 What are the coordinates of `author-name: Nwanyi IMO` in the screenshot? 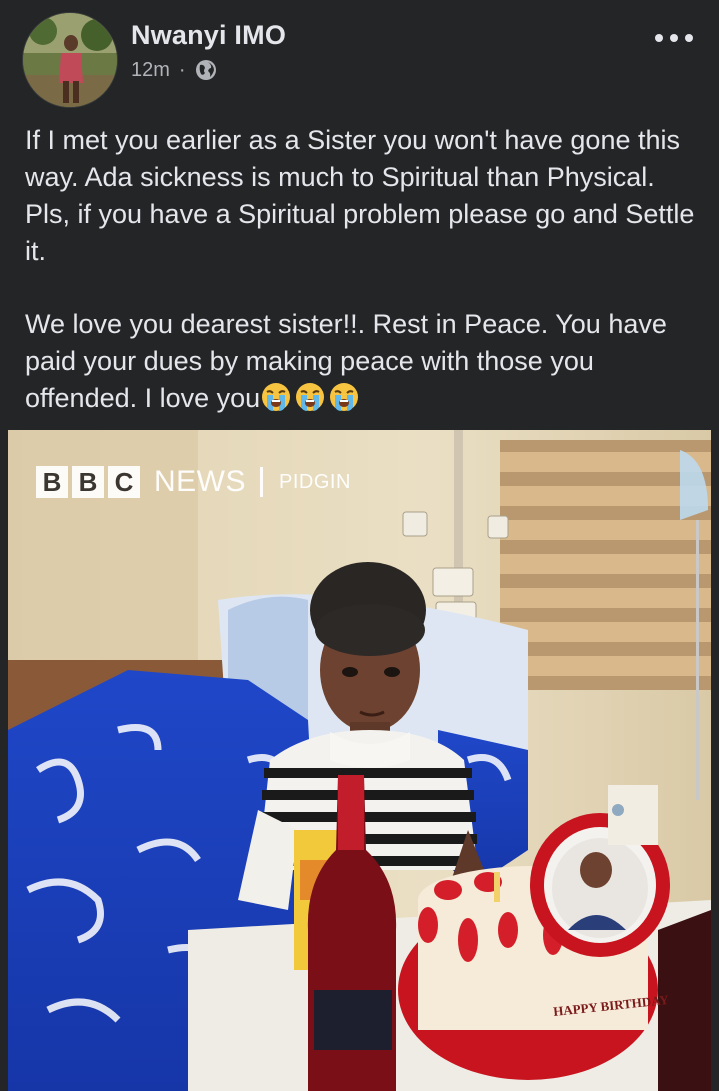 It's located at (208, 35).